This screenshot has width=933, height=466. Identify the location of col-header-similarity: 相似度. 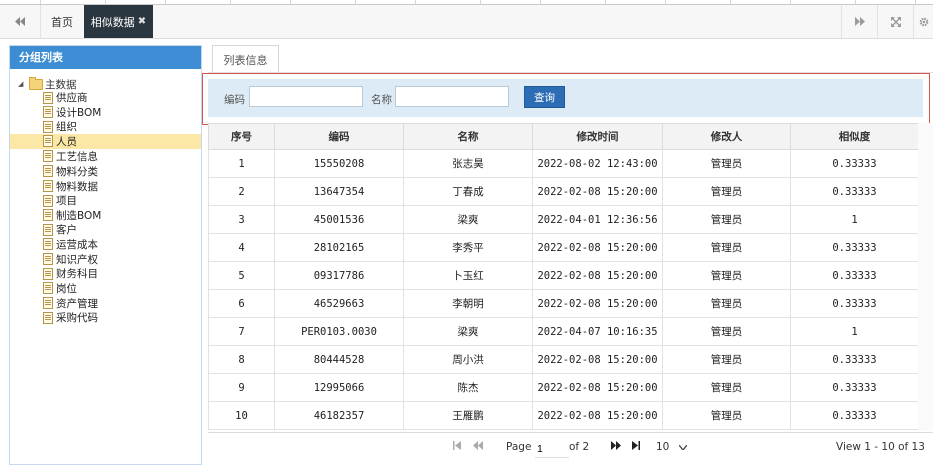
(854, 136).